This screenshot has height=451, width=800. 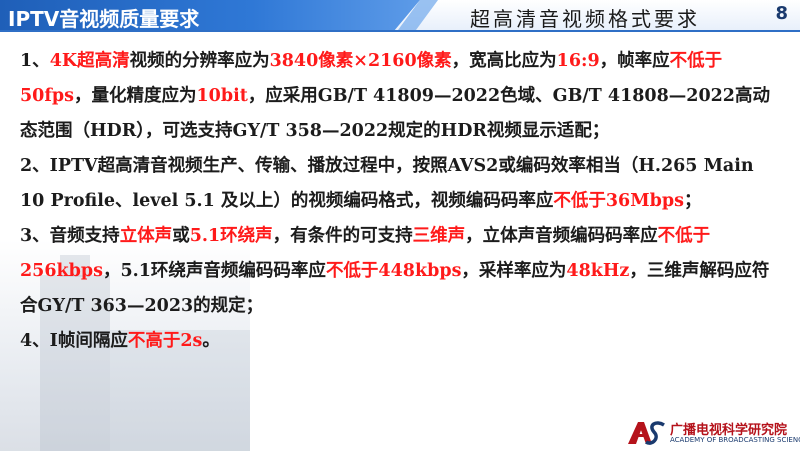 I want to click on highlighted-text: 10bit, so click(x=222, y=96).